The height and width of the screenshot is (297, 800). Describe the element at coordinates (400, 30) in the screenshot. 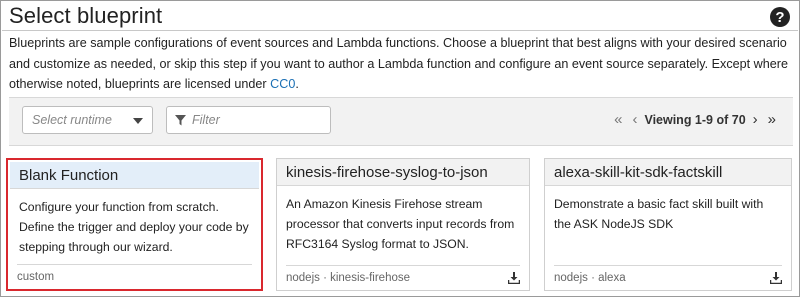

I see `divider` at that location.